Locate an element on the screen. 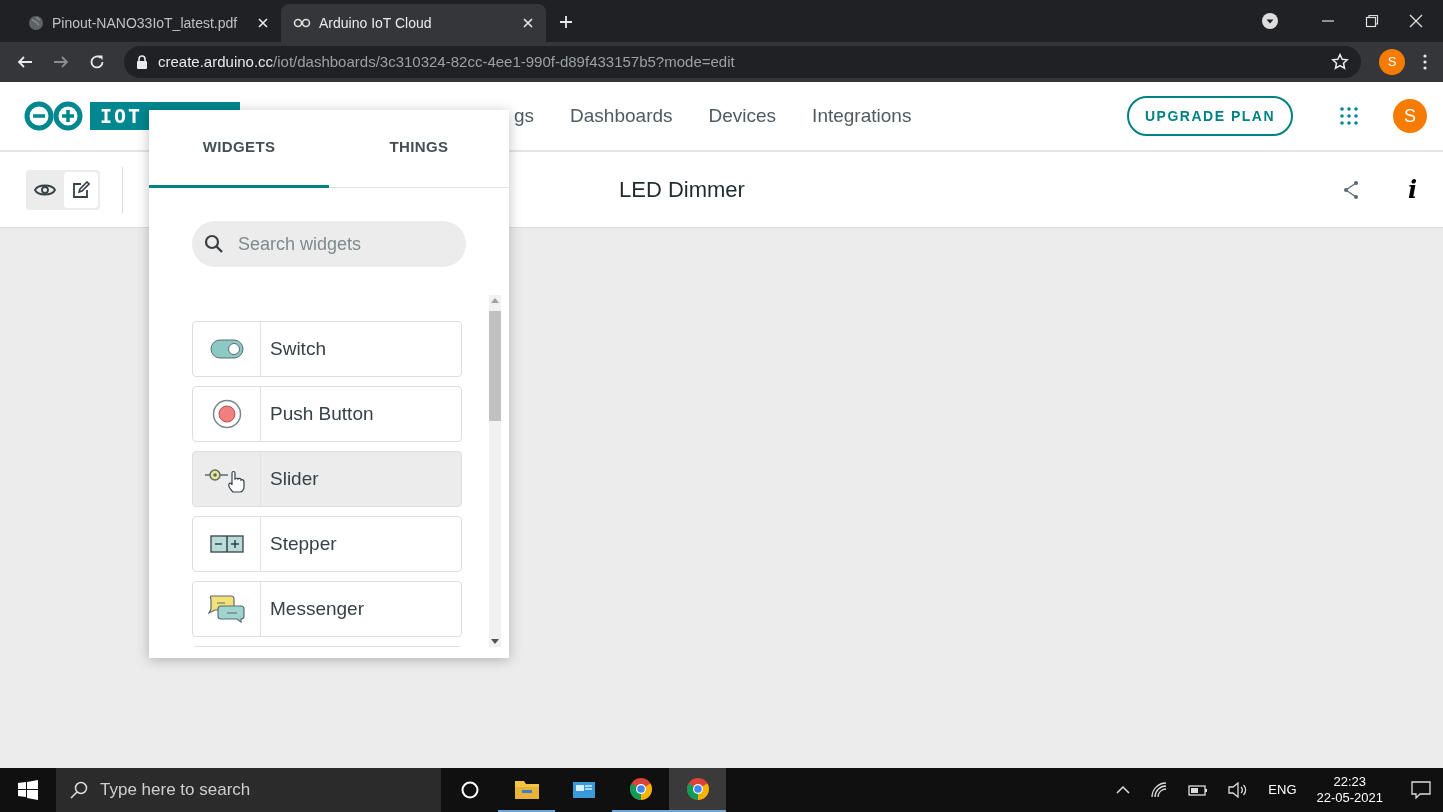  eye-icon is located at coordinates (45, 189).